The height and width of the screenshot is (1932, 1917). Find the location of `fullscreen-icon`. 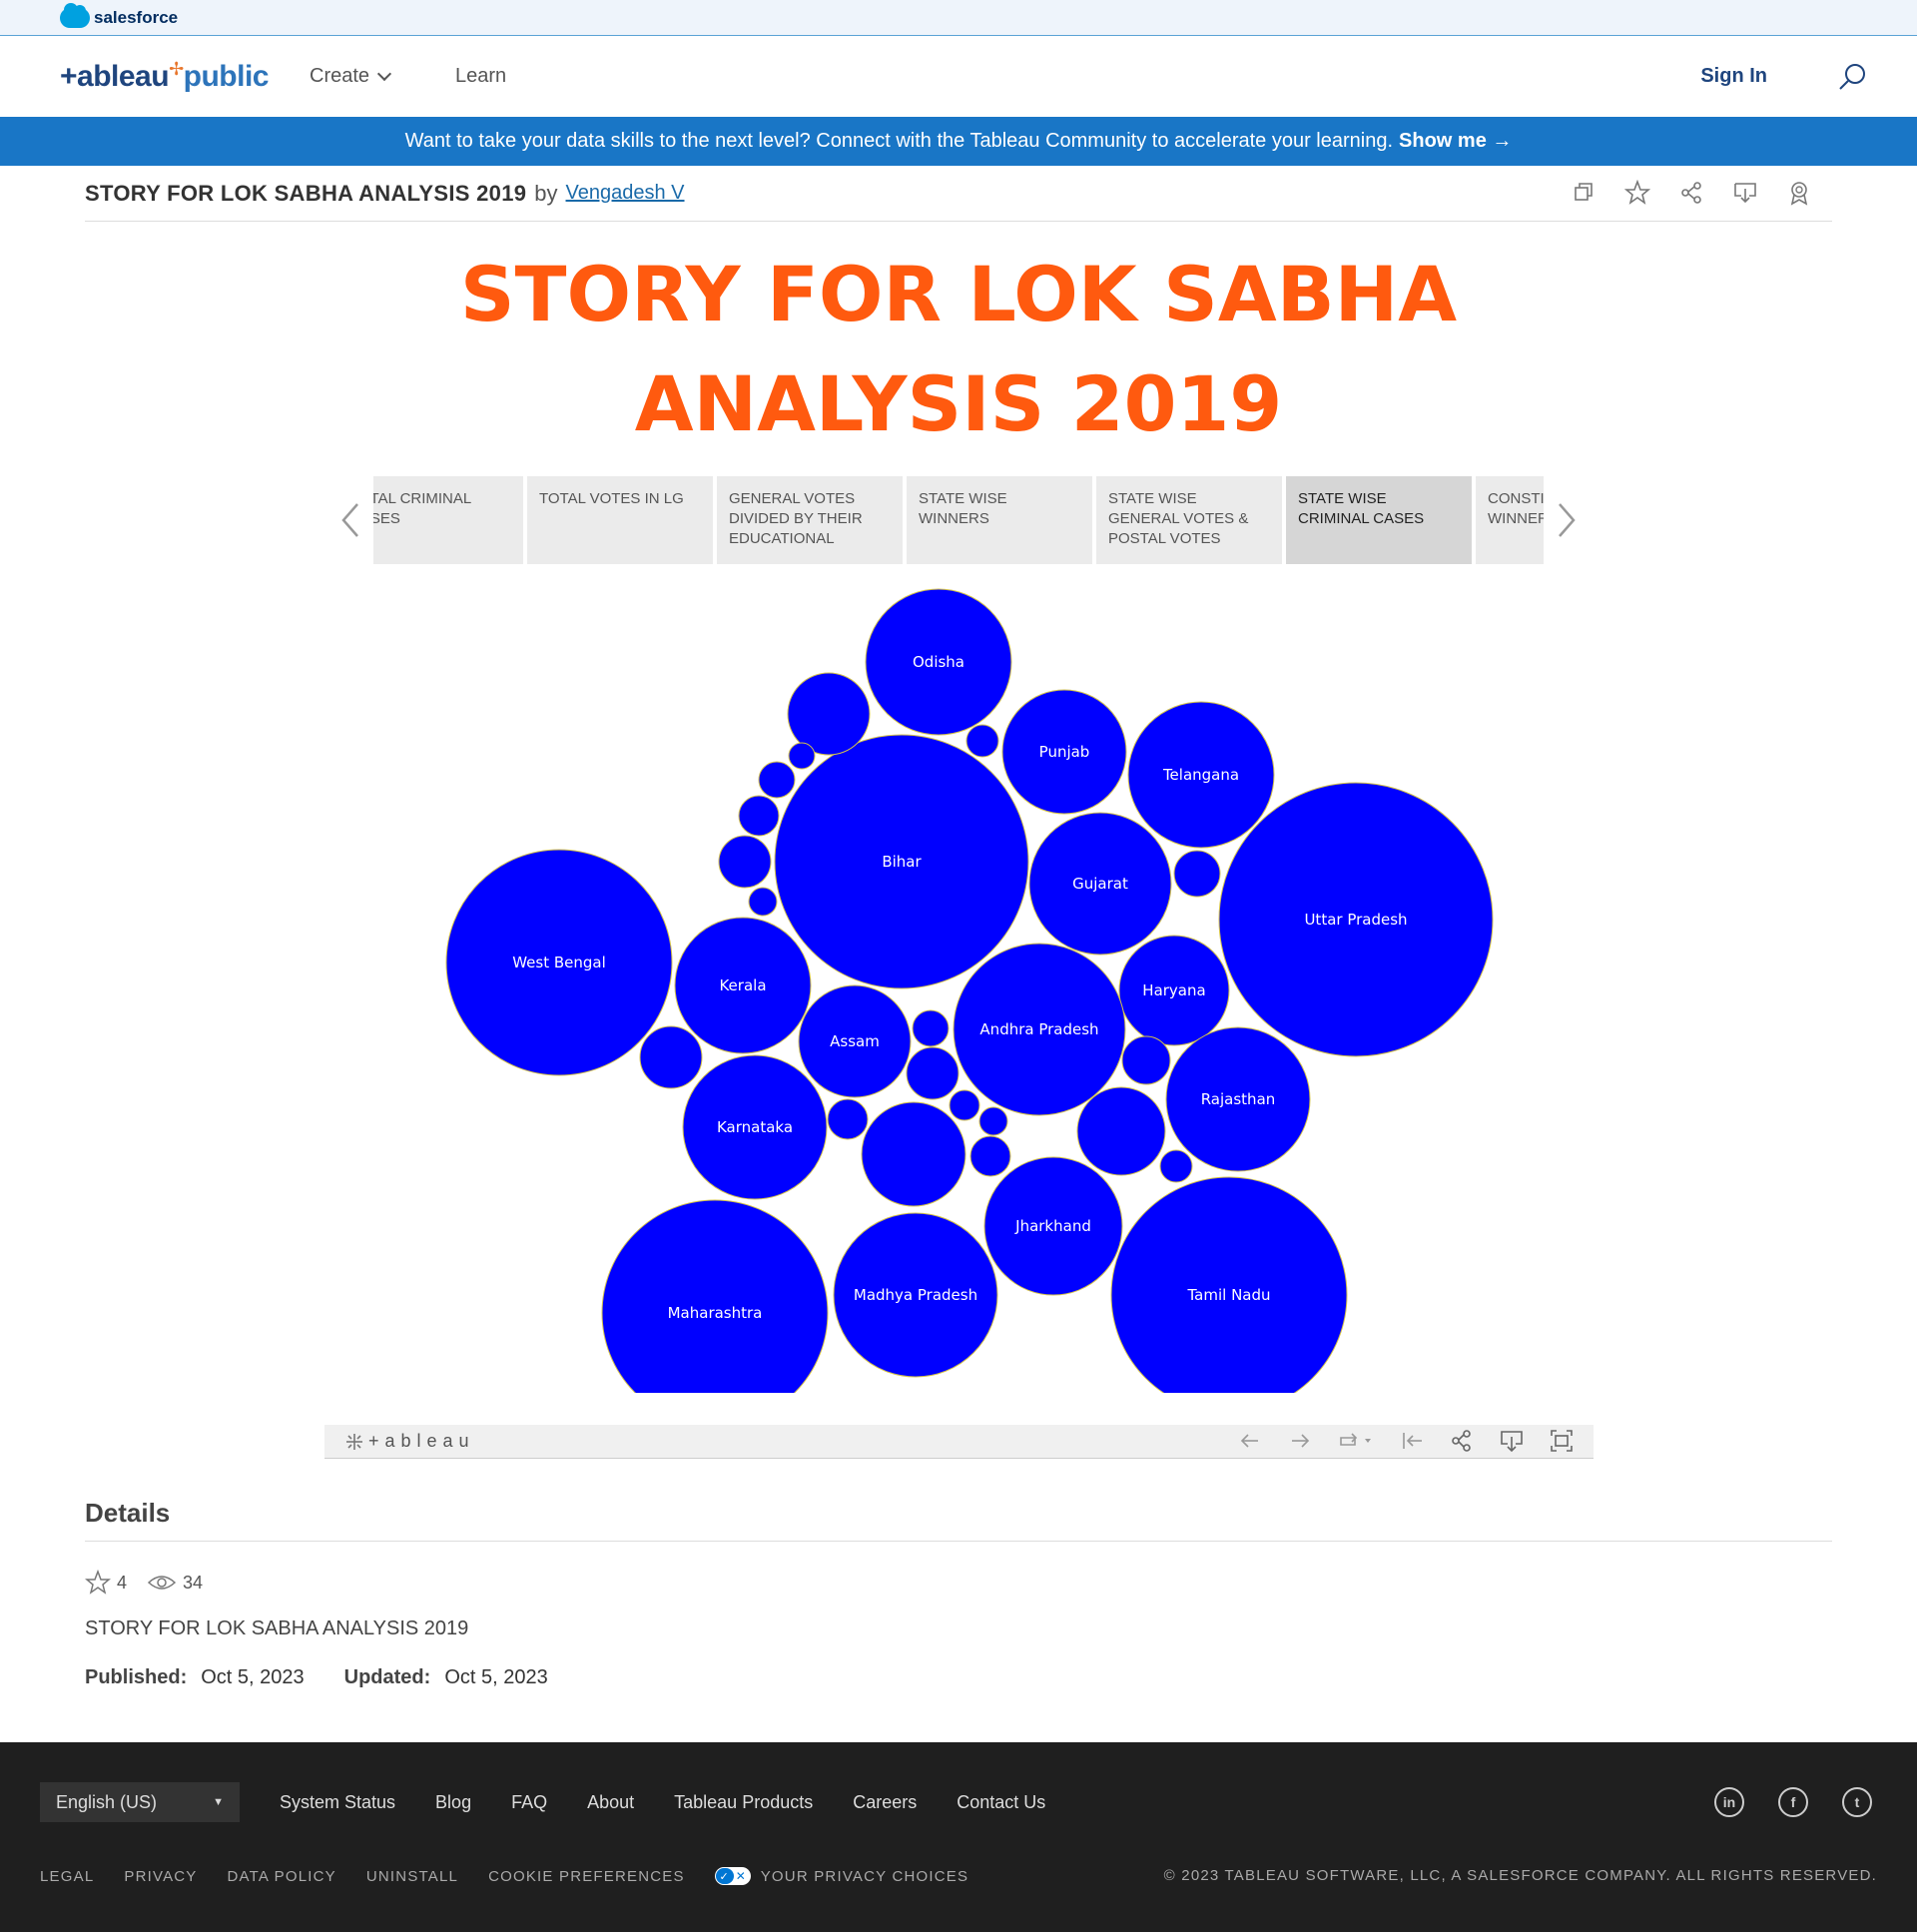

fullscreen-icon is located at coordinates (1562, 1441).